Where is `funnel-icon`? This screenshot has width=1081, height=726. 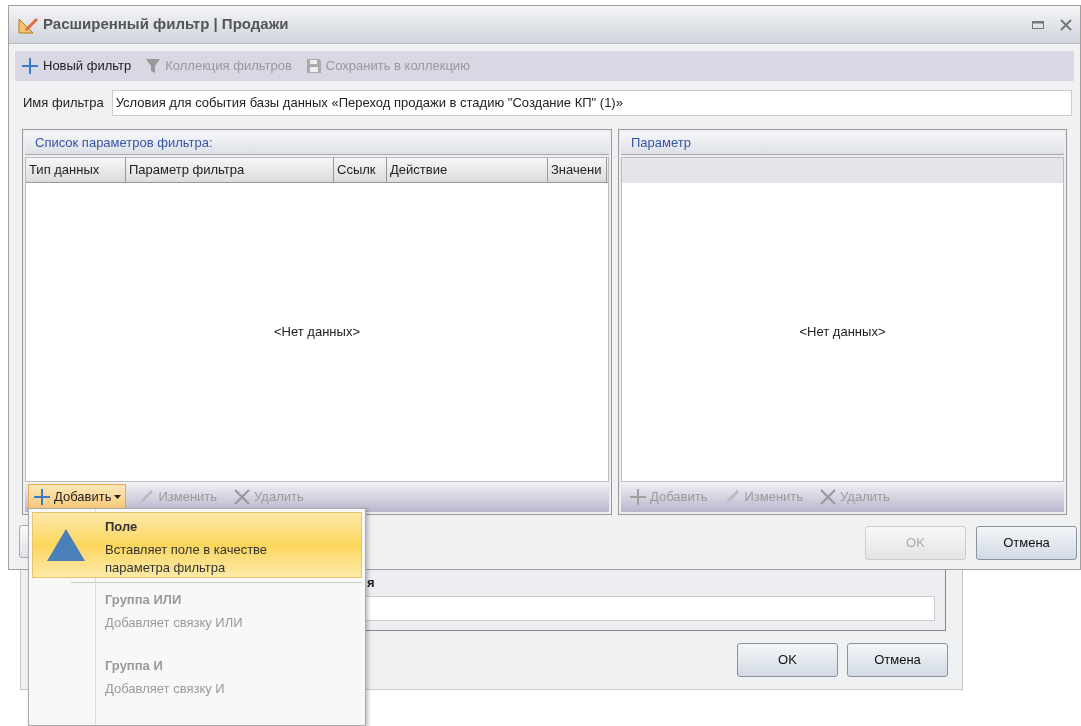
funnel-icon is located at coordinates (153, 66).